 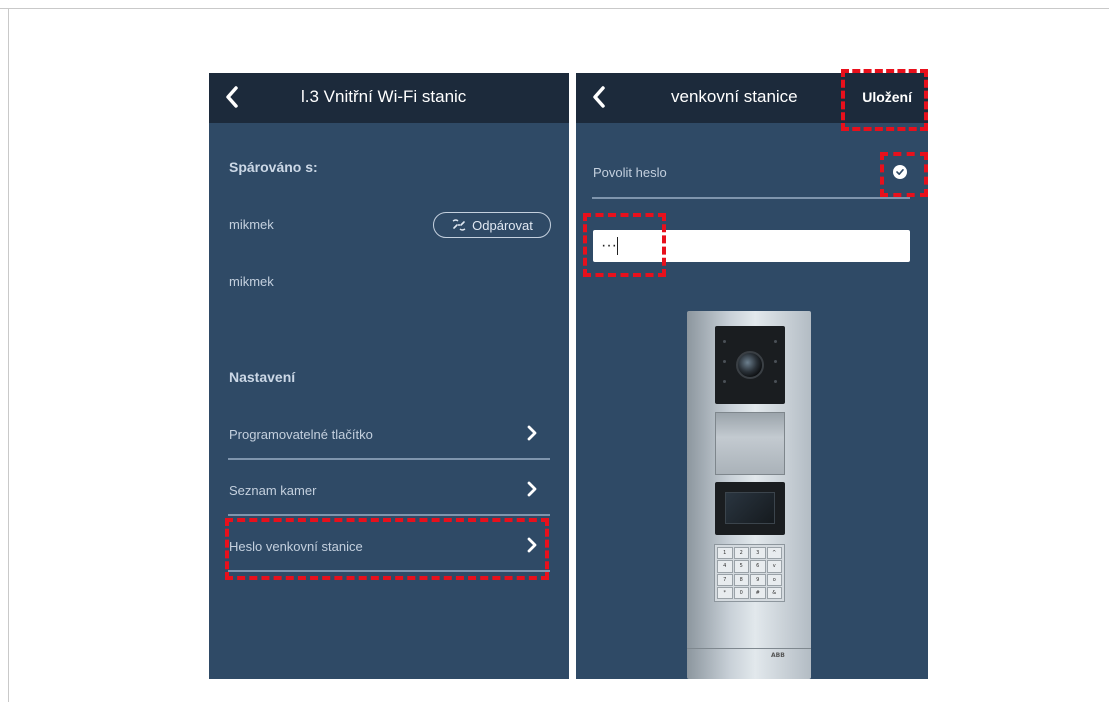 What do you see at coordinates (741, 592) in the screenshot?
I see `keypad-key: 0` at bounding box center [741, 592].